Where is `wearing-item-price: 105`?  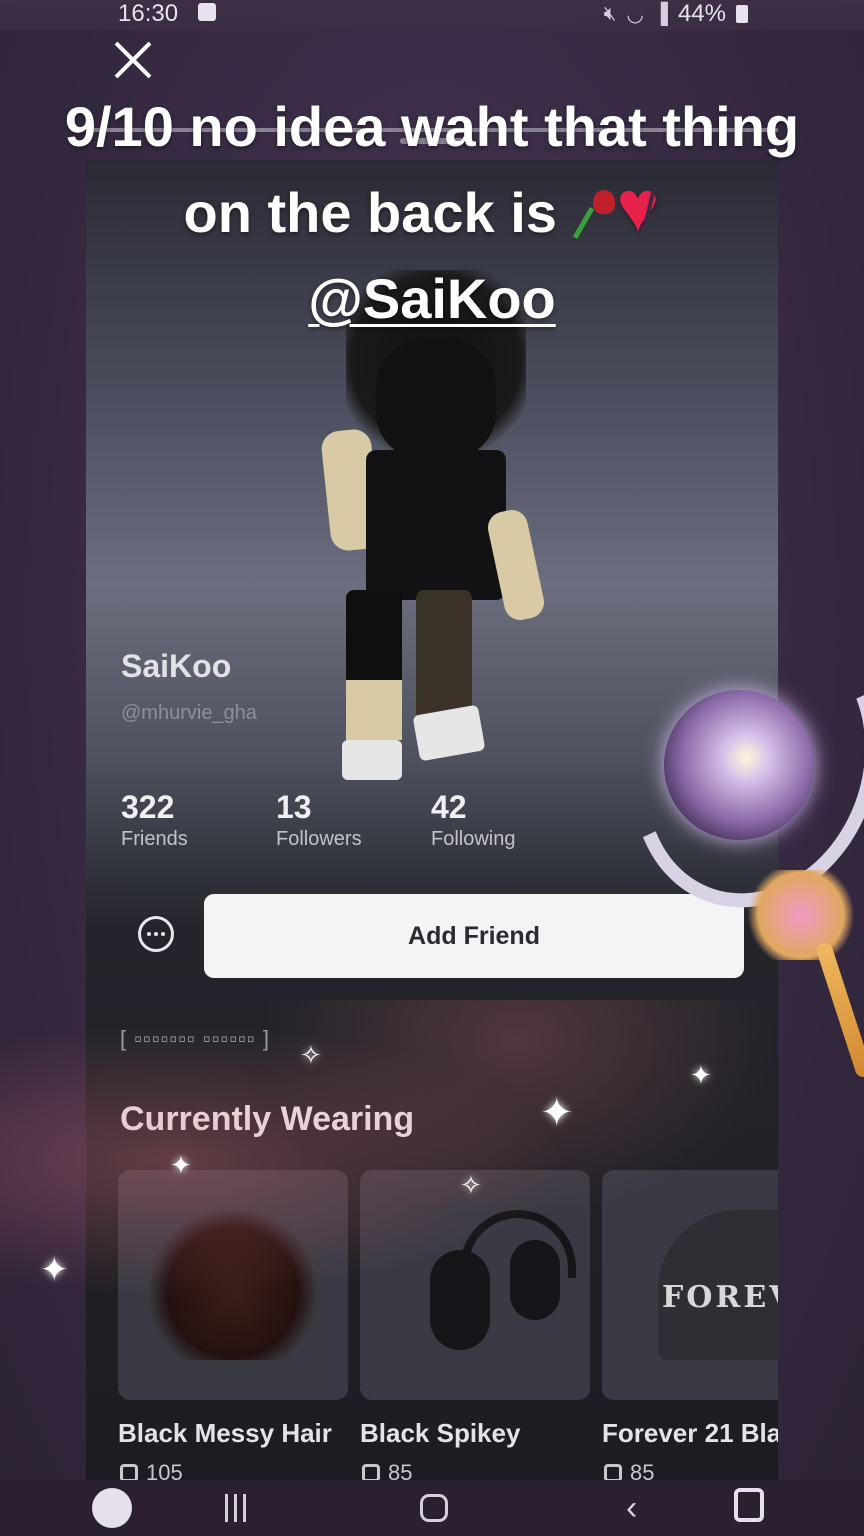
wearing-item-price: 105 is located at coordinates (151, 1470).